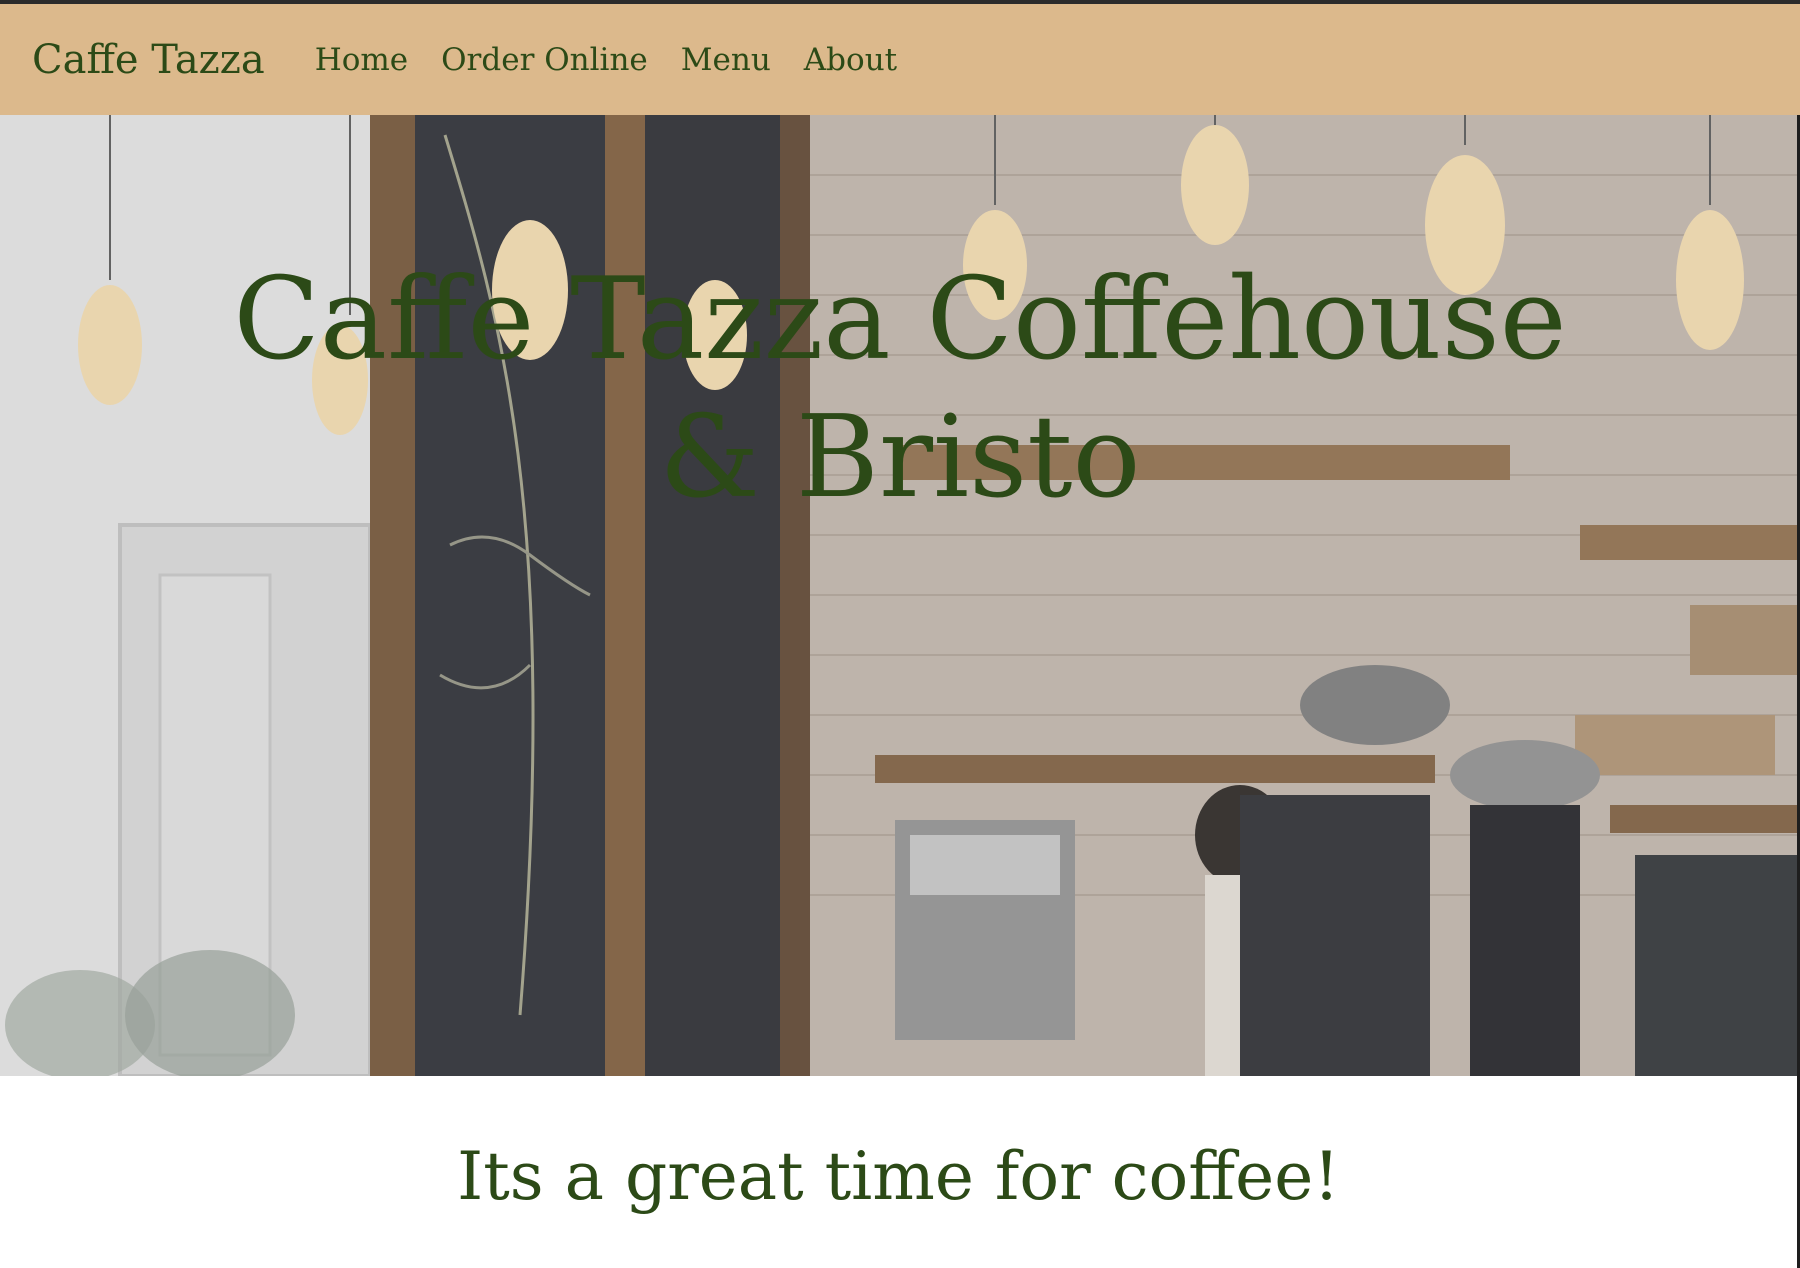 This screenshot has height=1268, width=1800. What do you see at coordinates (850, 60) in the screenshot?
I see `nav-about-link: About` at bounding box center [850, 60].